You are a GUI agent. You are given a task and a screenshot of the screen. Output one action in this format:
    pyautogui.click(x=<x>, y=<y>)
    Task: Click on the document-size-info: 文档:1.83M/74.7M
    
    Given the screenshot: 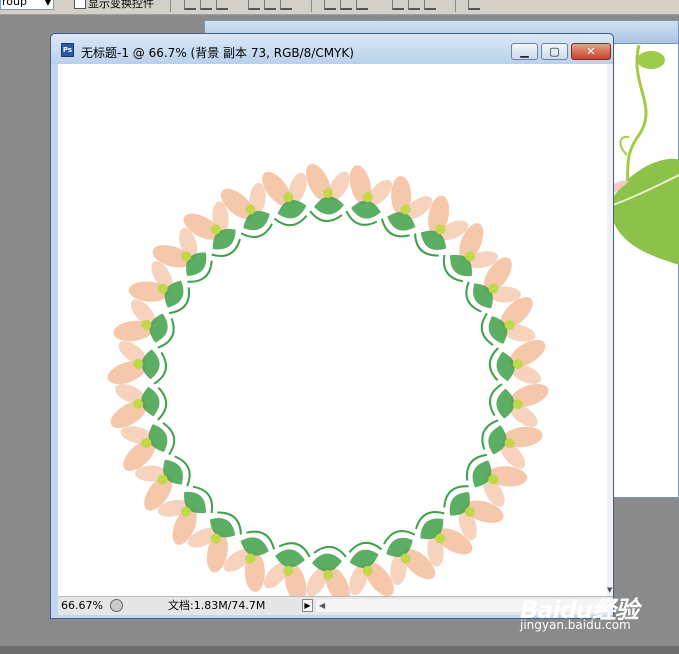 What is the action you would take?
    pyautogui.click(x=217, y=605)
    